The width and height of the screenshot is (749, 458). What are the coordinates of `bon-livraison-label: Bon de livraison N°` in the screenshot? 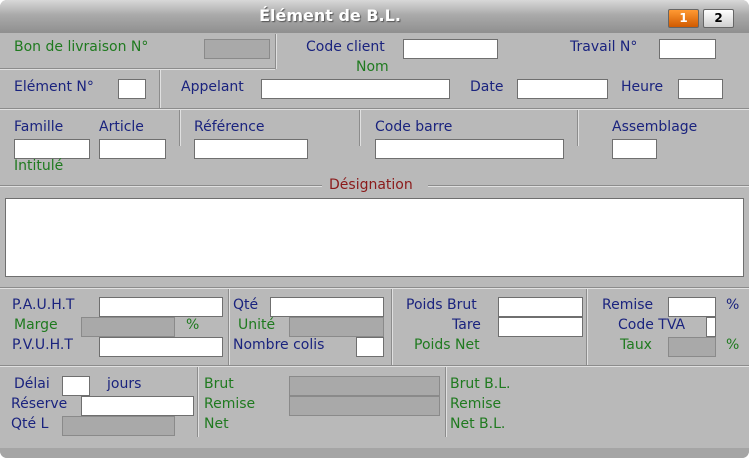 It's located at (81, 47).